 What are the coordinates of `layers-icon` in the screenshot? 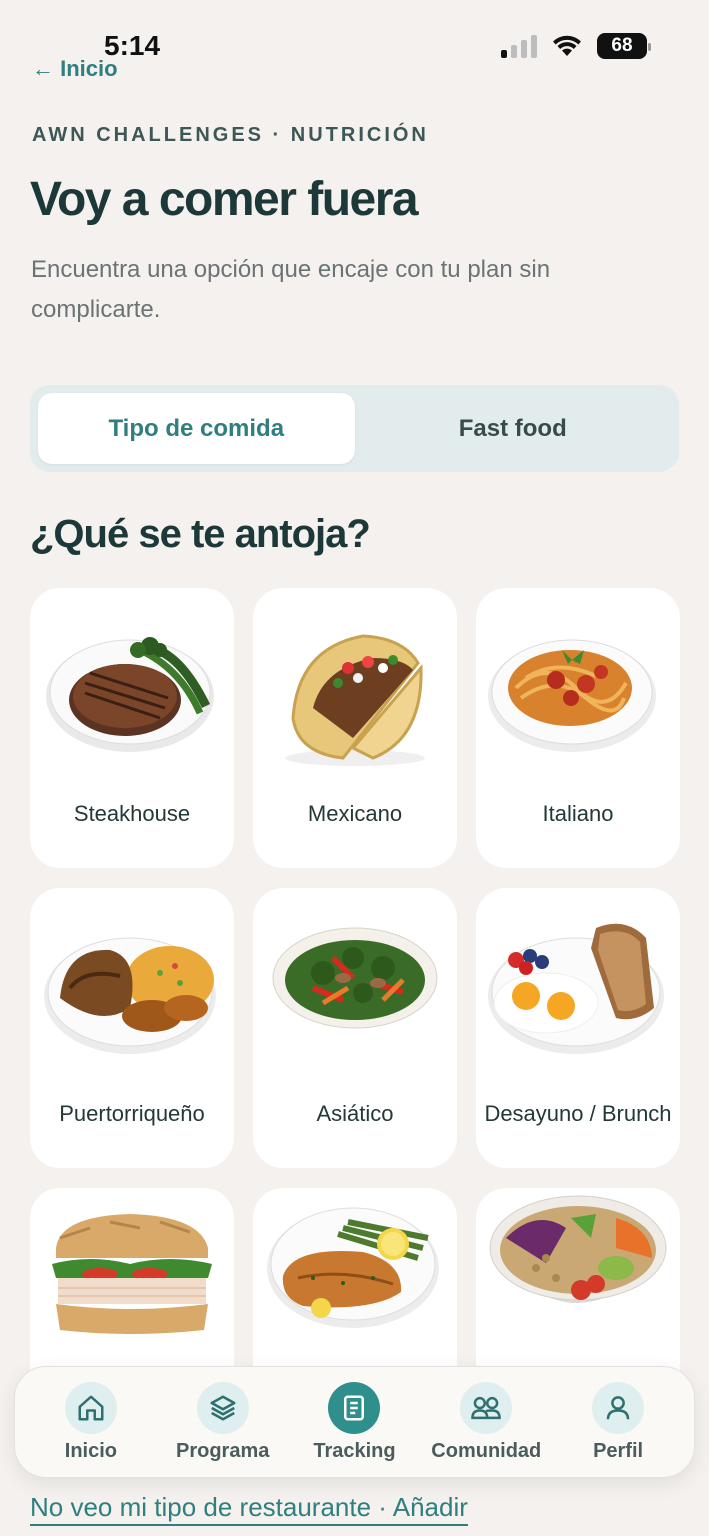 It's located at (222, 1407).